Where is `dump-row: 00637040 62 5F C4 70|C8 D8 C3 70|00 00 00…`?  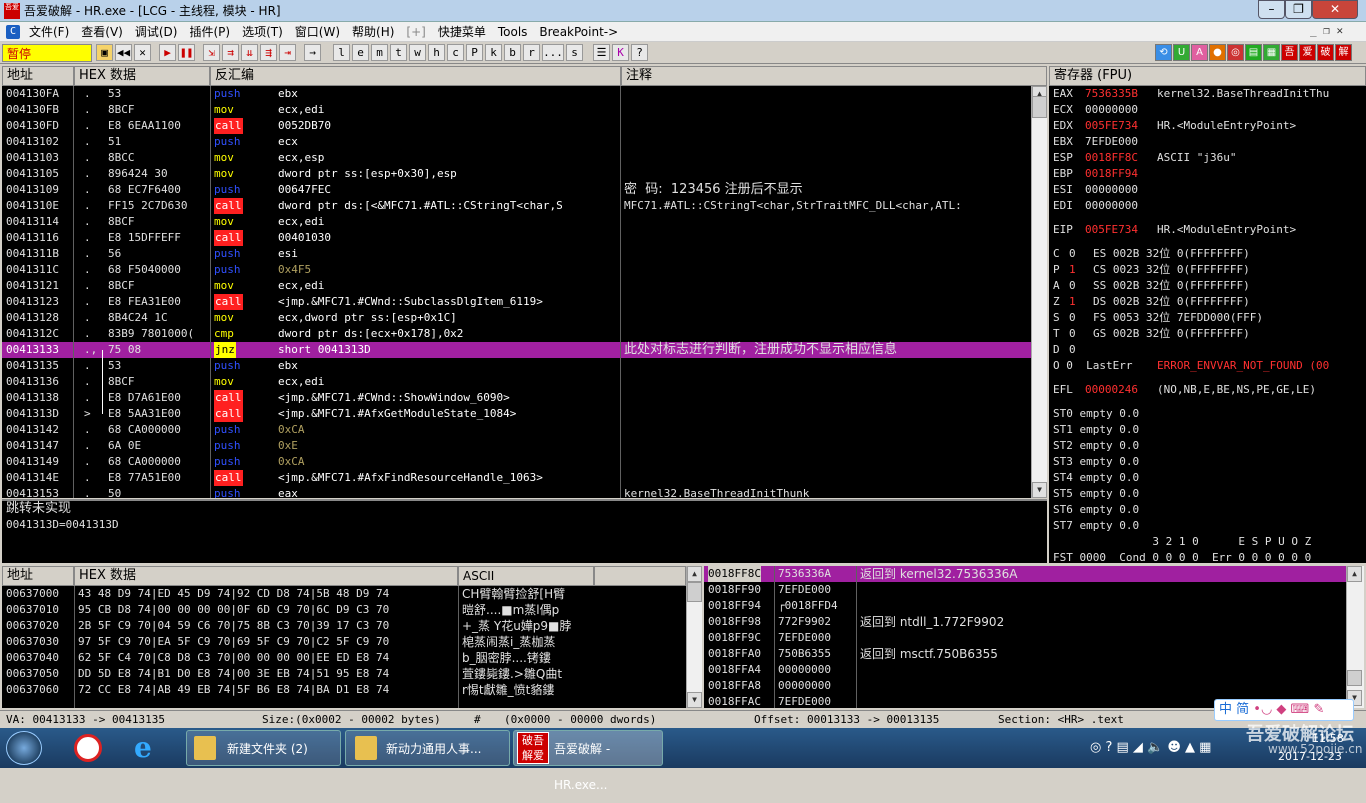 dump-row: 00637040 62 5F C4 70|C8 D8 C3 70|00 00 00… is located at coordinates (344, 658).